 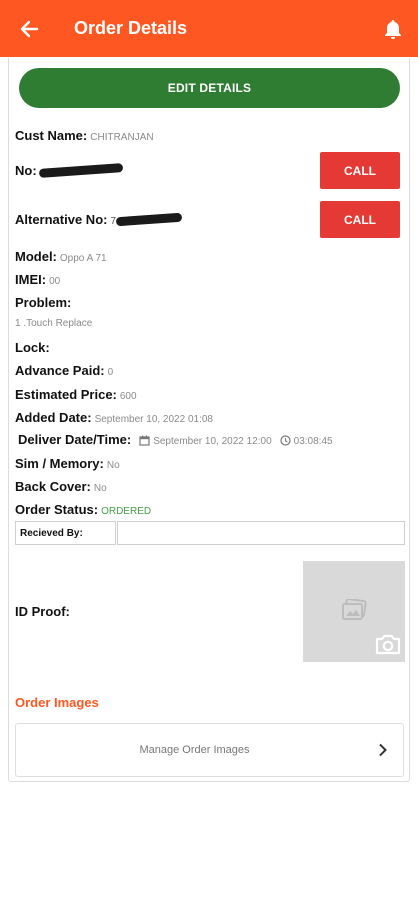 What do you see at coordinates (153, 419) in the screenshot?
I see `added-date-value: September 10, 2022 01:08` at bounding box center [153, 419].